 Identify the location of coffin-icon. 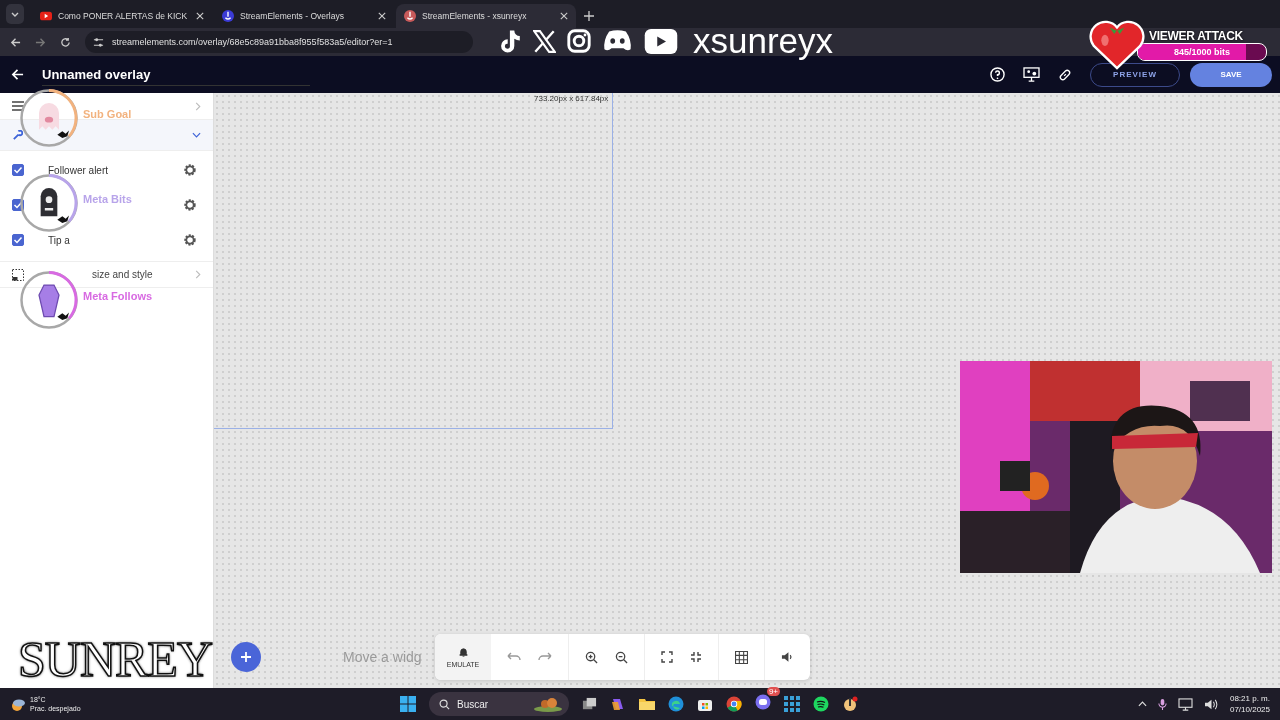
(49, 300).